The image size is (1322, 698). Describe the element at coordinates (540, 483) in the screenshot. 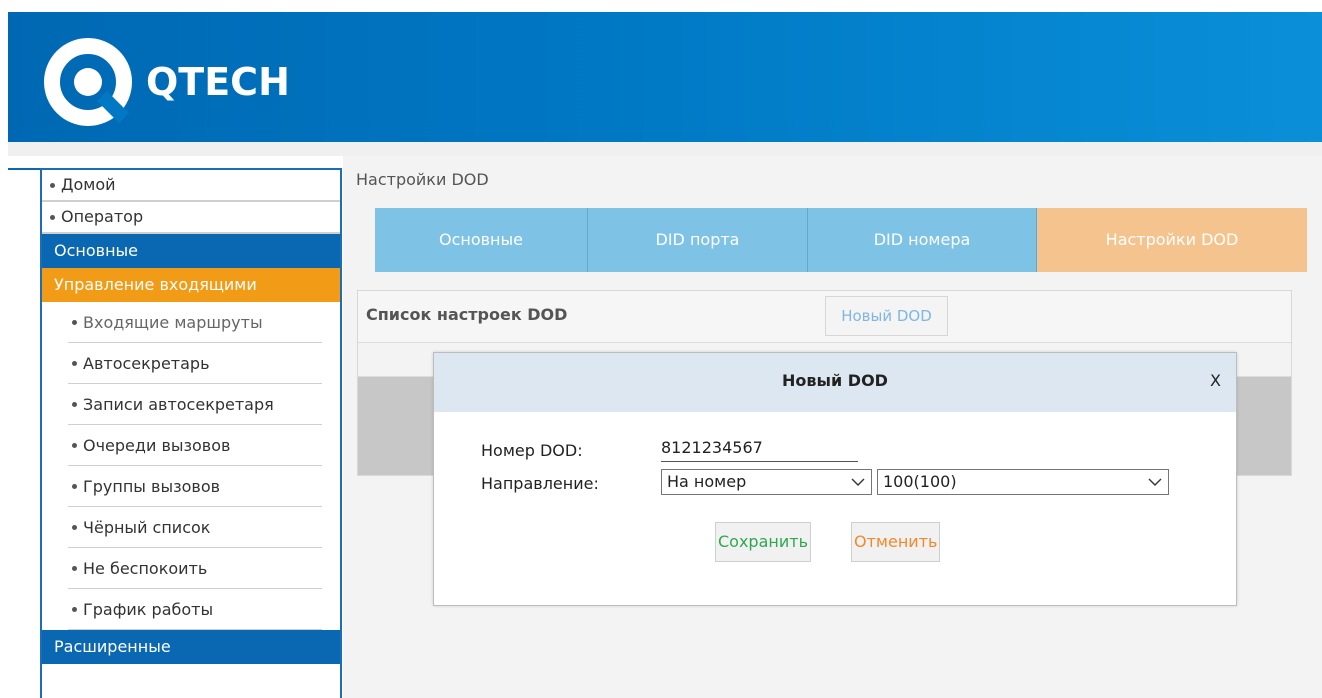

I see `direction-label: Направление:` at that location.